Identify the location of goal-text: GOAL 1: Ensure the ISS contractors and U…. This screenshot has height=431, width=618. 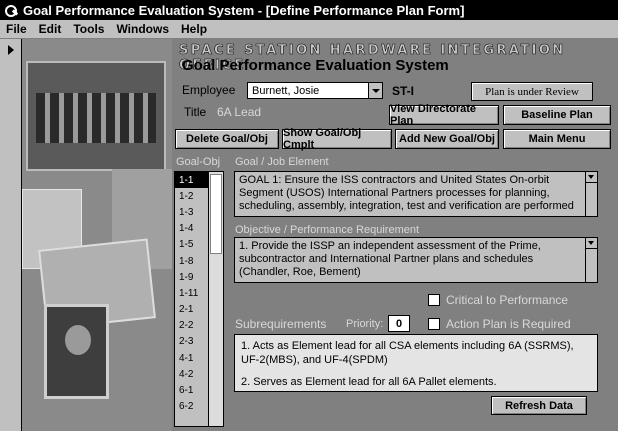
(416, 194).